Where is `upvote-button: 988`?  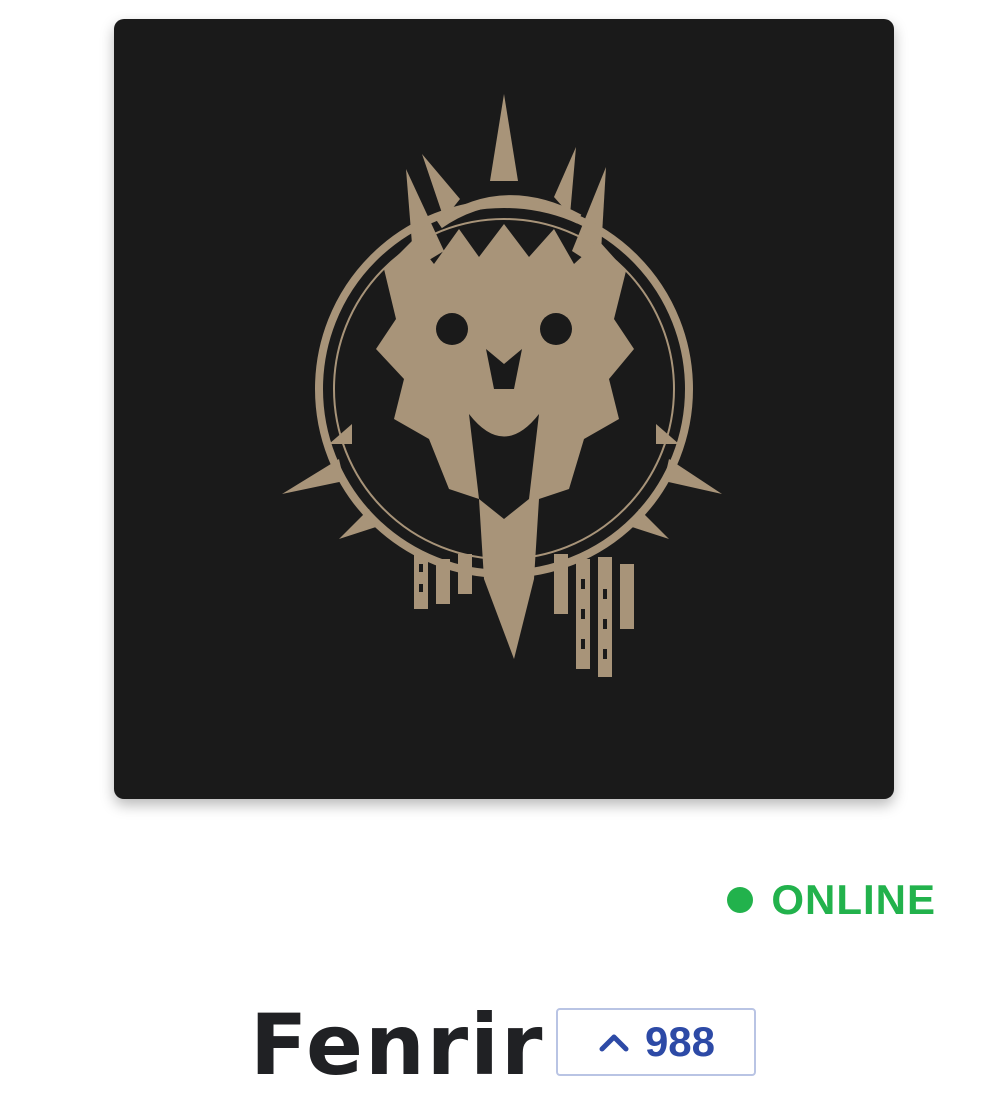
upvote-button: 988 is located at coordinates (656, 1042).